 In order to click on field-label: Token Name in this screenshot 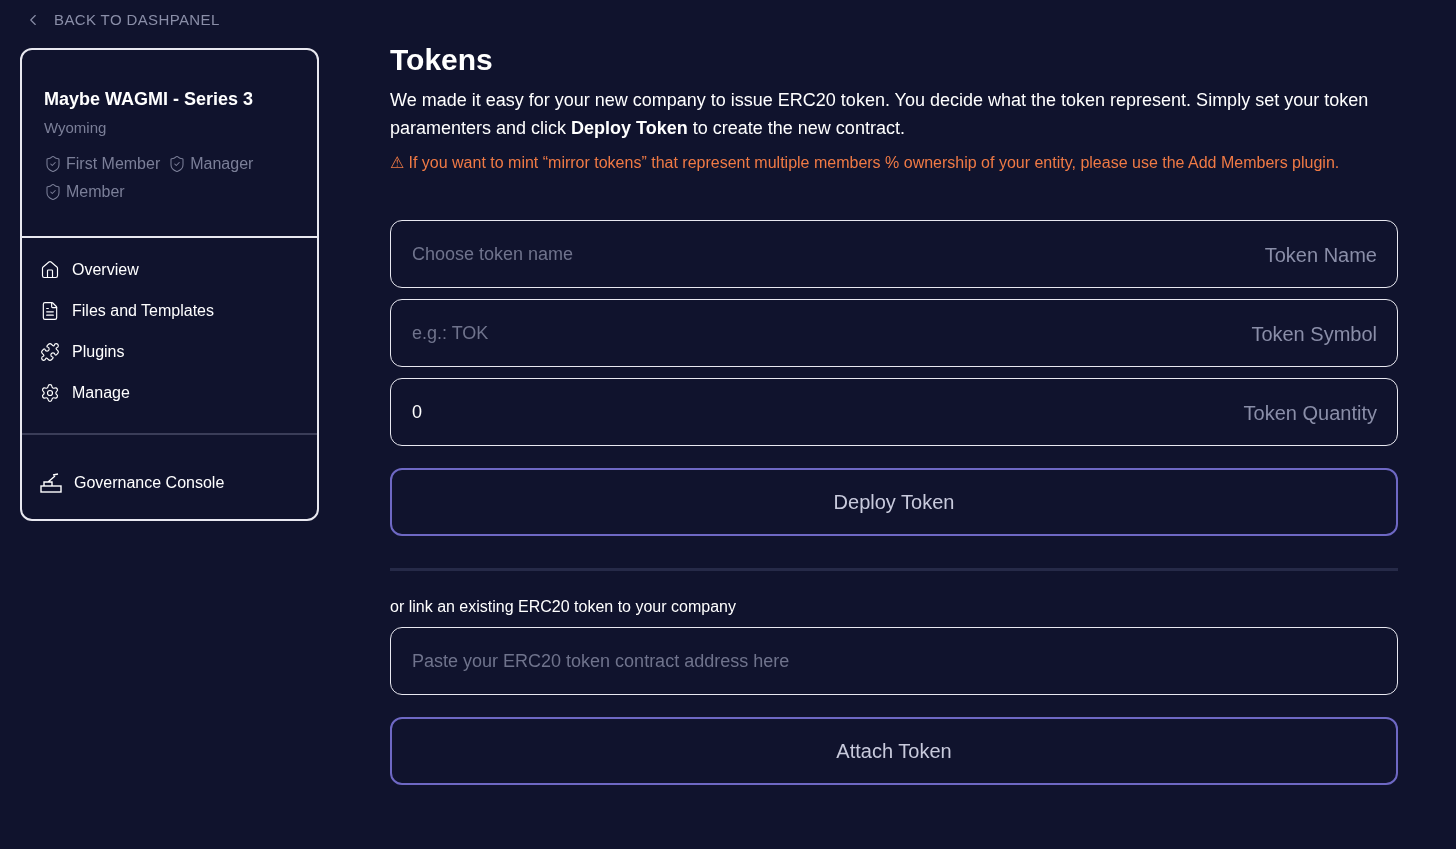, I will do `click(1320, 255)`.